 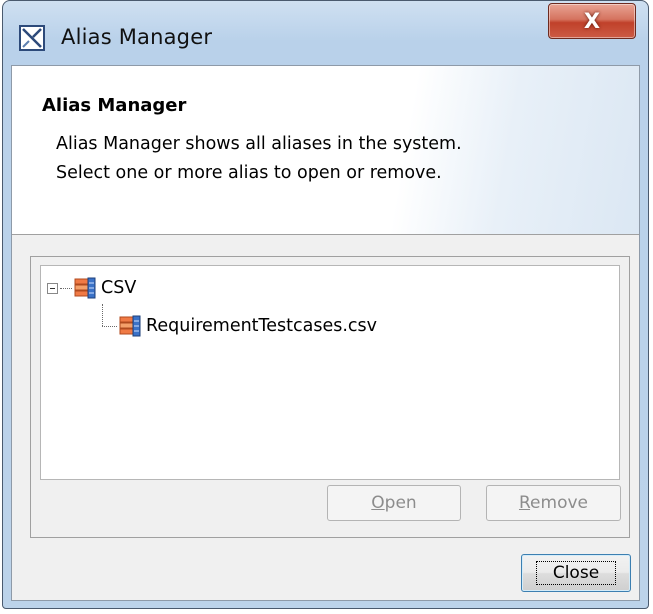 I want to click on open-button: Open, so click(x=394, y=503).